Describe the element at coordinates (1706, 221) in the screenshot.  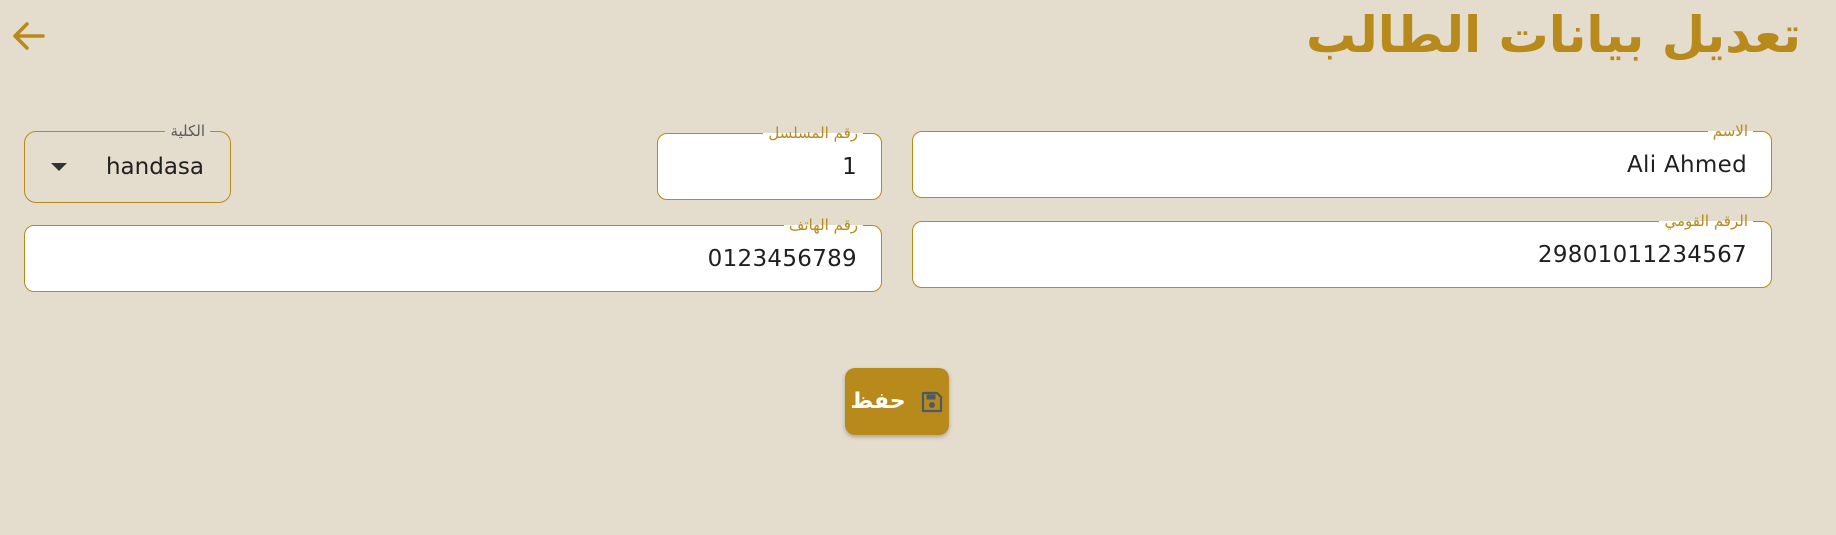
I see `national-id-label: الرقم القومي` at that location.